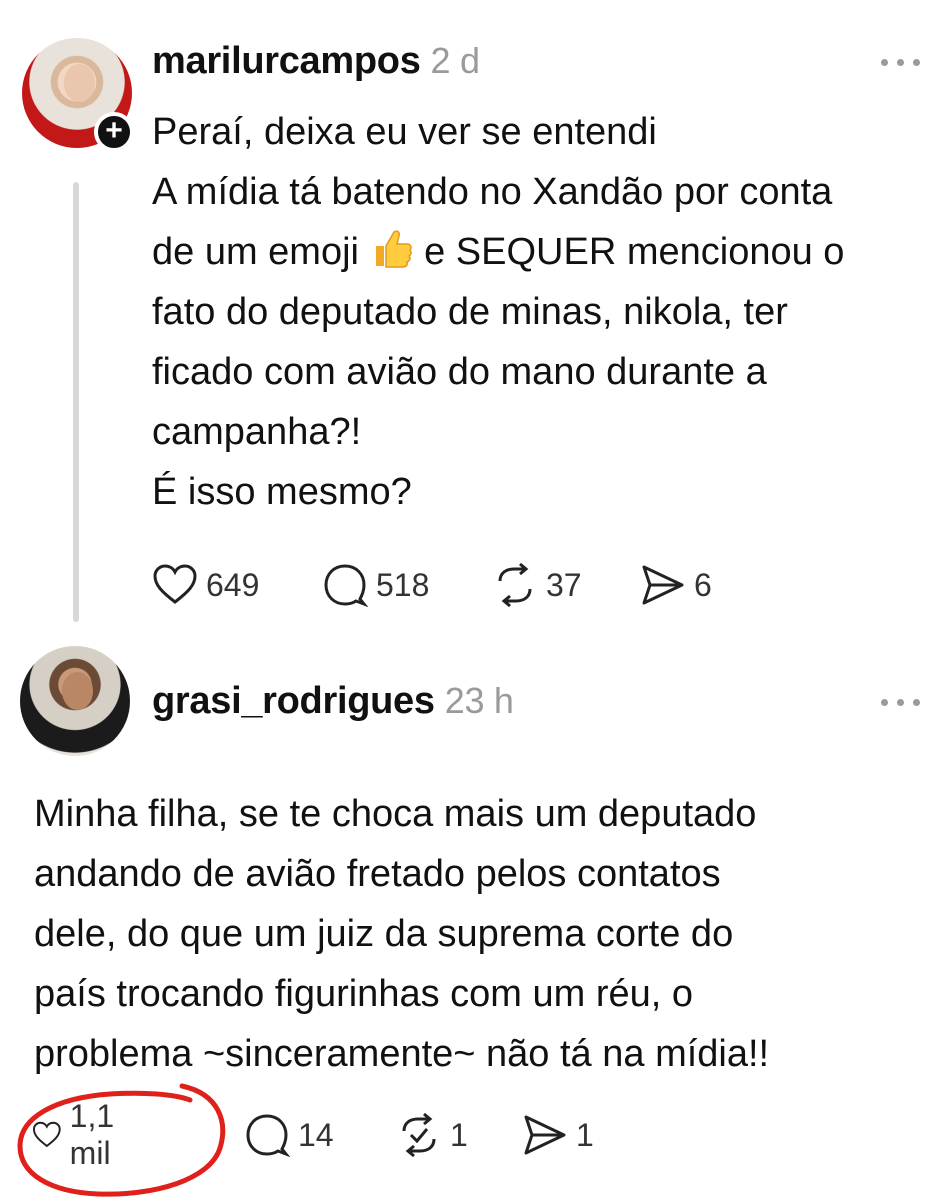 Image resolution: width=943 pixels, height=1200 pixels. What do you see at coordinates (76, 402) in the screenshot?
I see `thread-connector-line` at bounding box center [76, 402].